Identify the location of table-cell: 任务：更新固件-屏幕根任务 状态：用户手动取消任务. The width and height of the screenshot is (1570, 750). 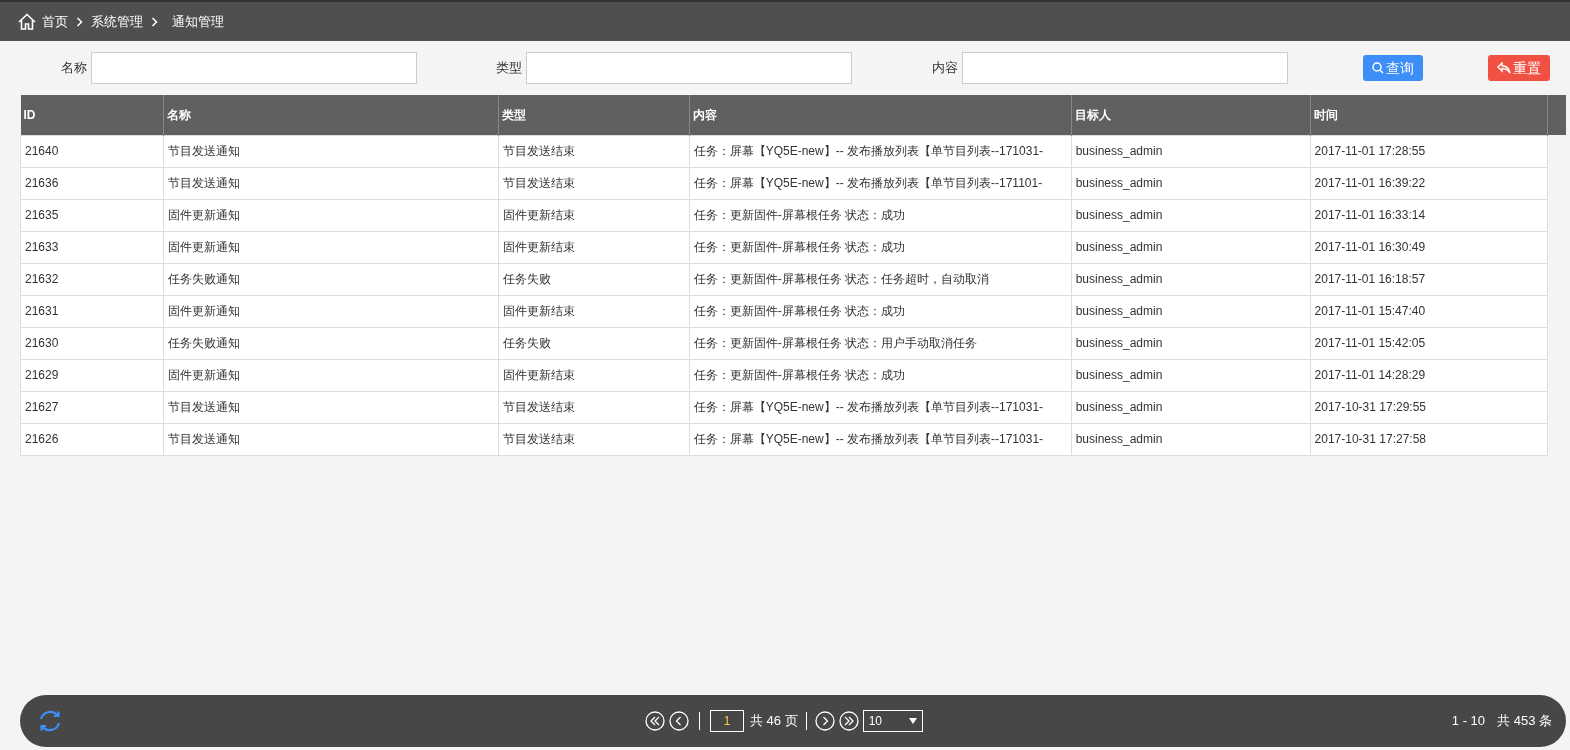
(880, 343).